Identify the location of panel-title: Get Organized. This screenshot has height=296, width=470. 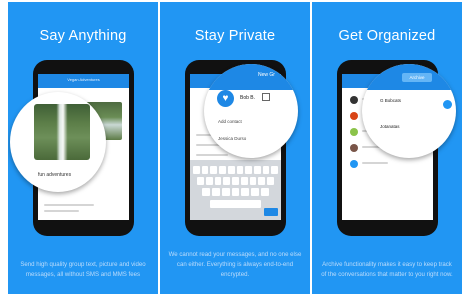
(387, 36).